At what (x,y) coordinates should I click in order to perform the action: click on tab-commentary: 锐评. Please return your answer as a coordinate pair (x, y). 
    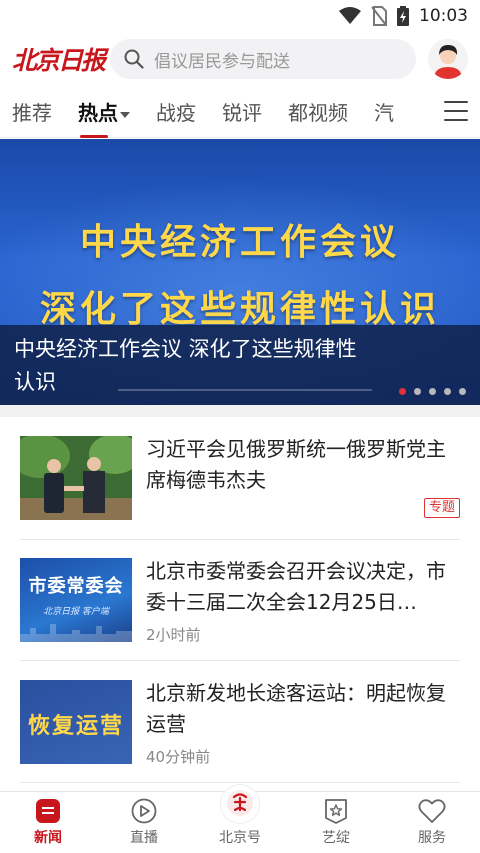
    Looking at the image, I should click on (242, 111).